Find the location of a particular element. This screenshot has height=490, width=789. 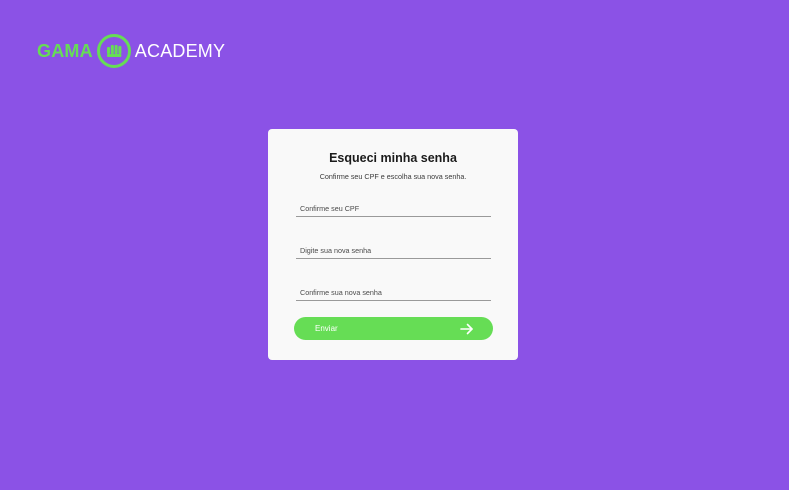

arrow-right-icon is located at coordinates (466, 328).